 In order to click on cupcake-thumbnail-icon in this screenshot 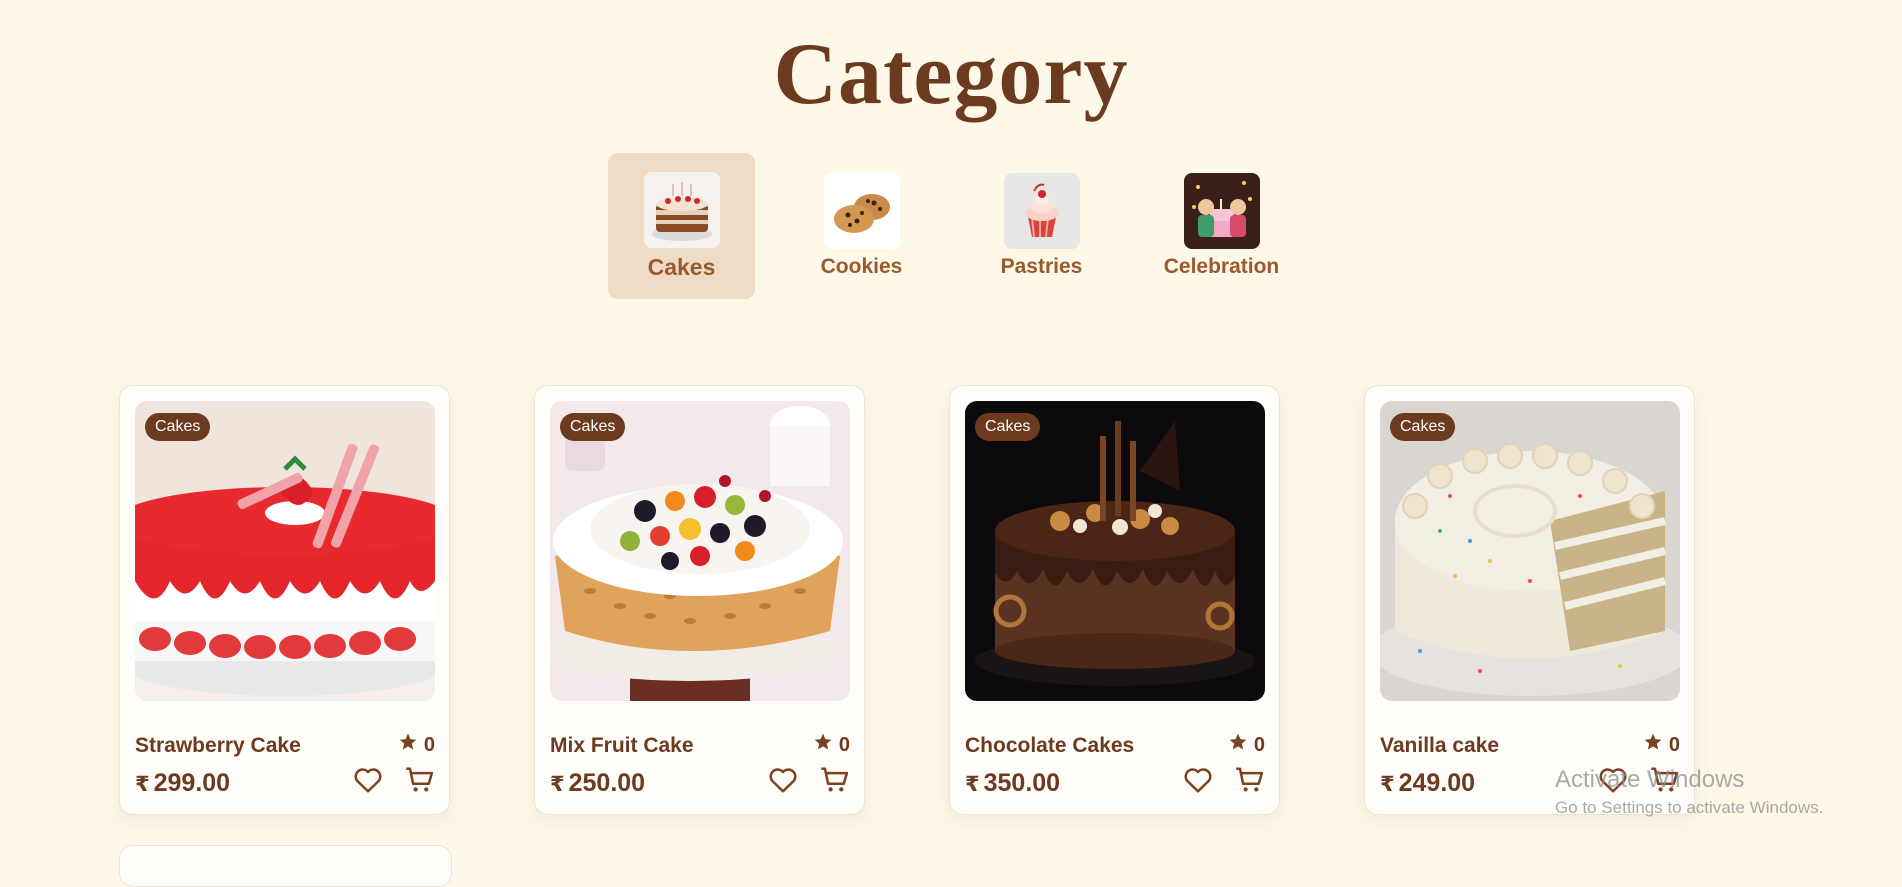, I will do `click(1041, 211)`.